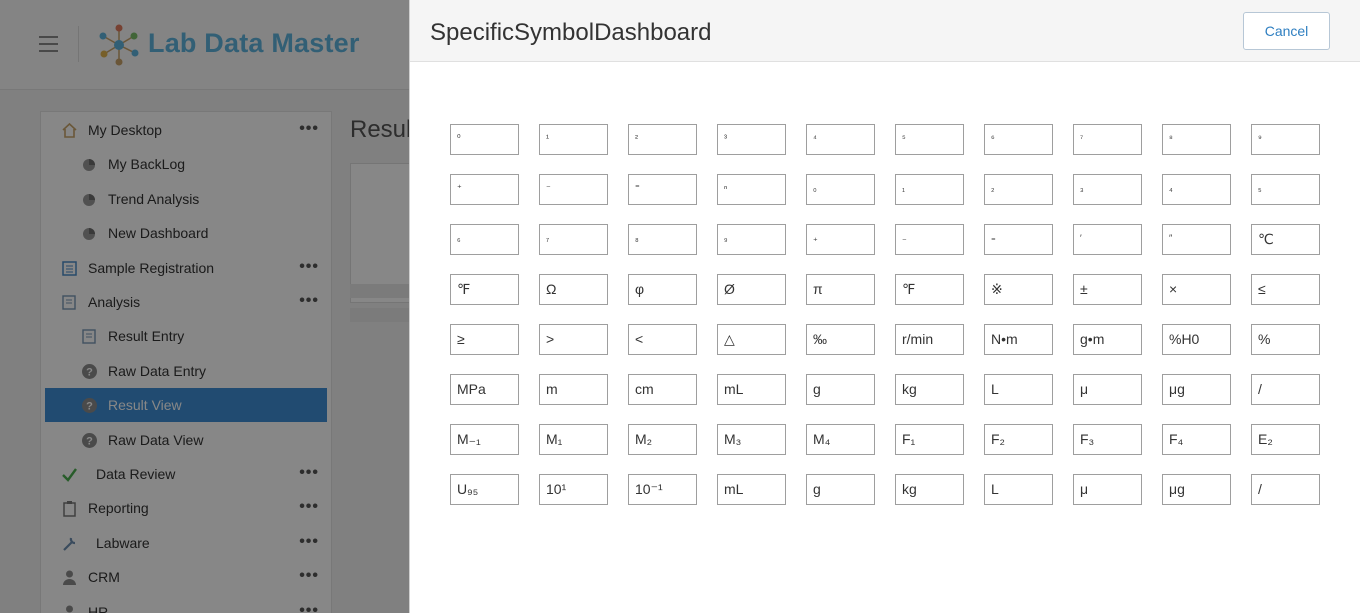  Describe the element at coordinates (1107, 239) in the screenshot. I see `symbol-button: ′` at that location.